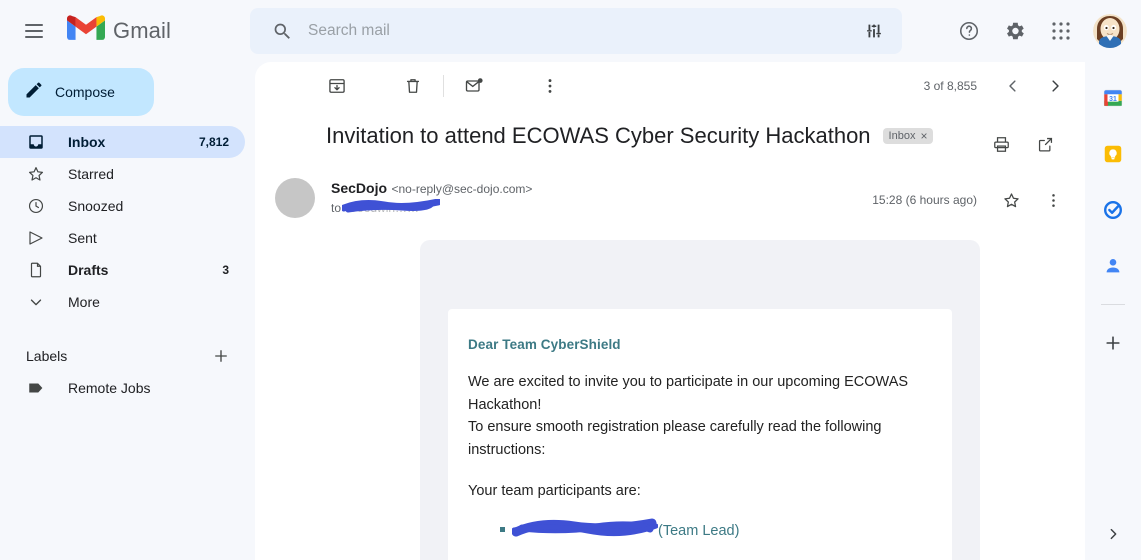  I want to click on clock-icon, so click(36, 206).